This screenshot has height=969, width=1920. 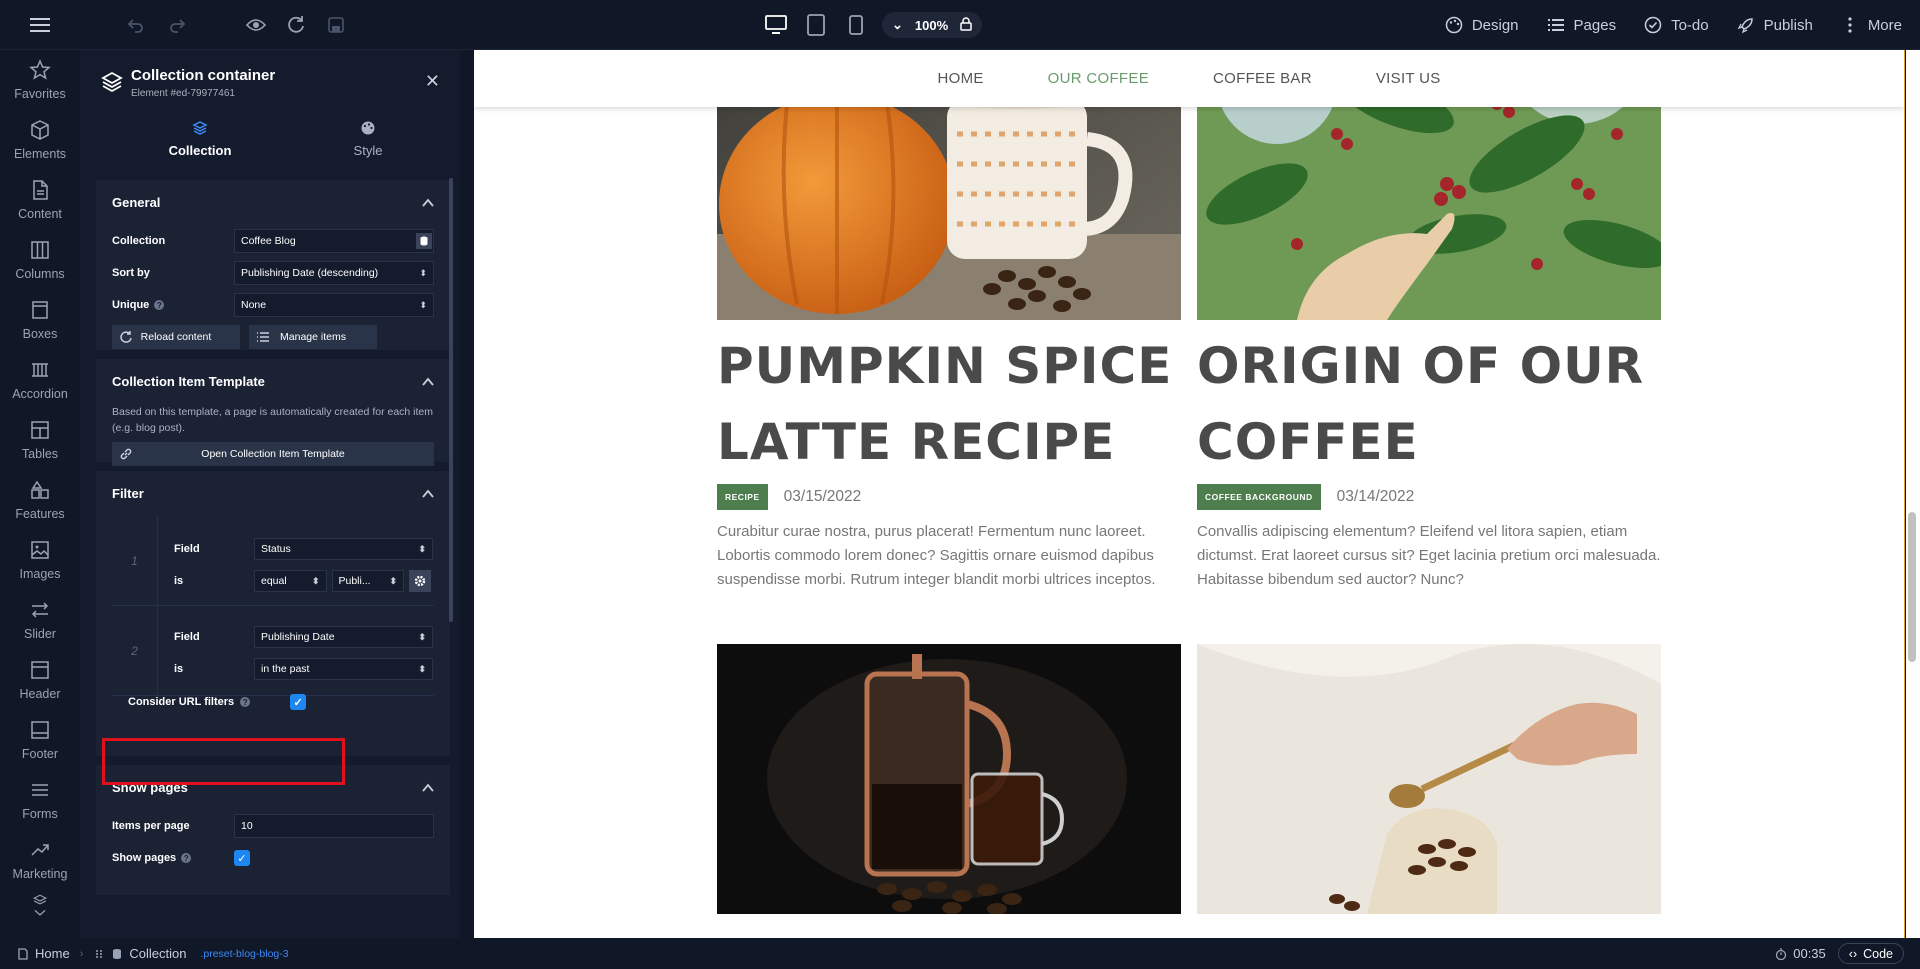 What do you see at coordinates (932, 25) in the screenshot?
I see `zoom-control: ⌄ 100%` at bounding box center [932, 25].